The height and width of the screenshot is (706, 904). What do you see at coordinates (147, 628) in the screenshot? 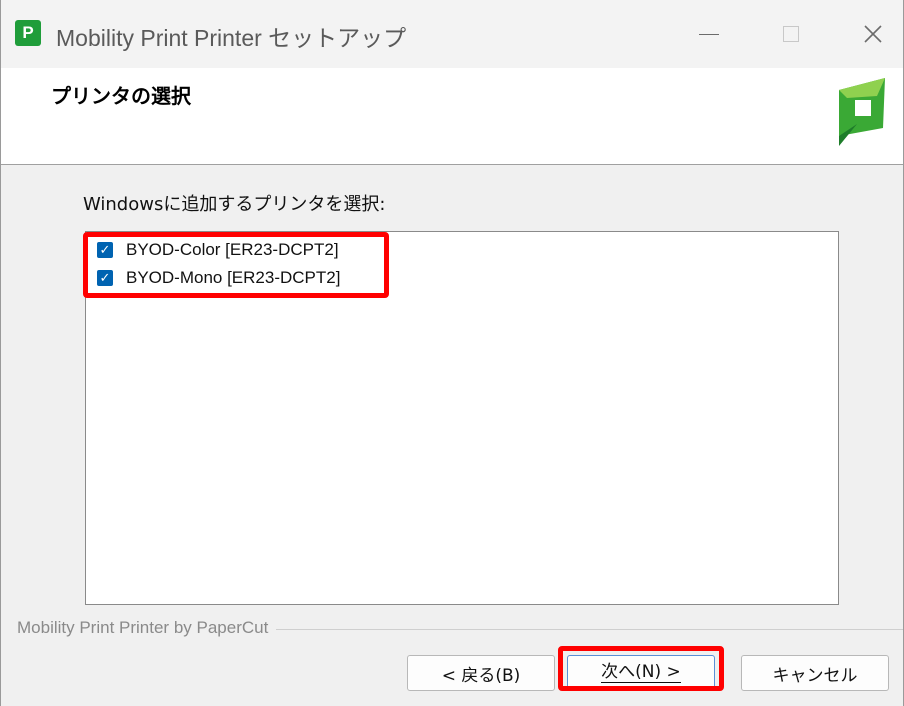
I see `footer-brand-text: Mobility Print Printer by PaperCut` at bounding box center [147, 628].